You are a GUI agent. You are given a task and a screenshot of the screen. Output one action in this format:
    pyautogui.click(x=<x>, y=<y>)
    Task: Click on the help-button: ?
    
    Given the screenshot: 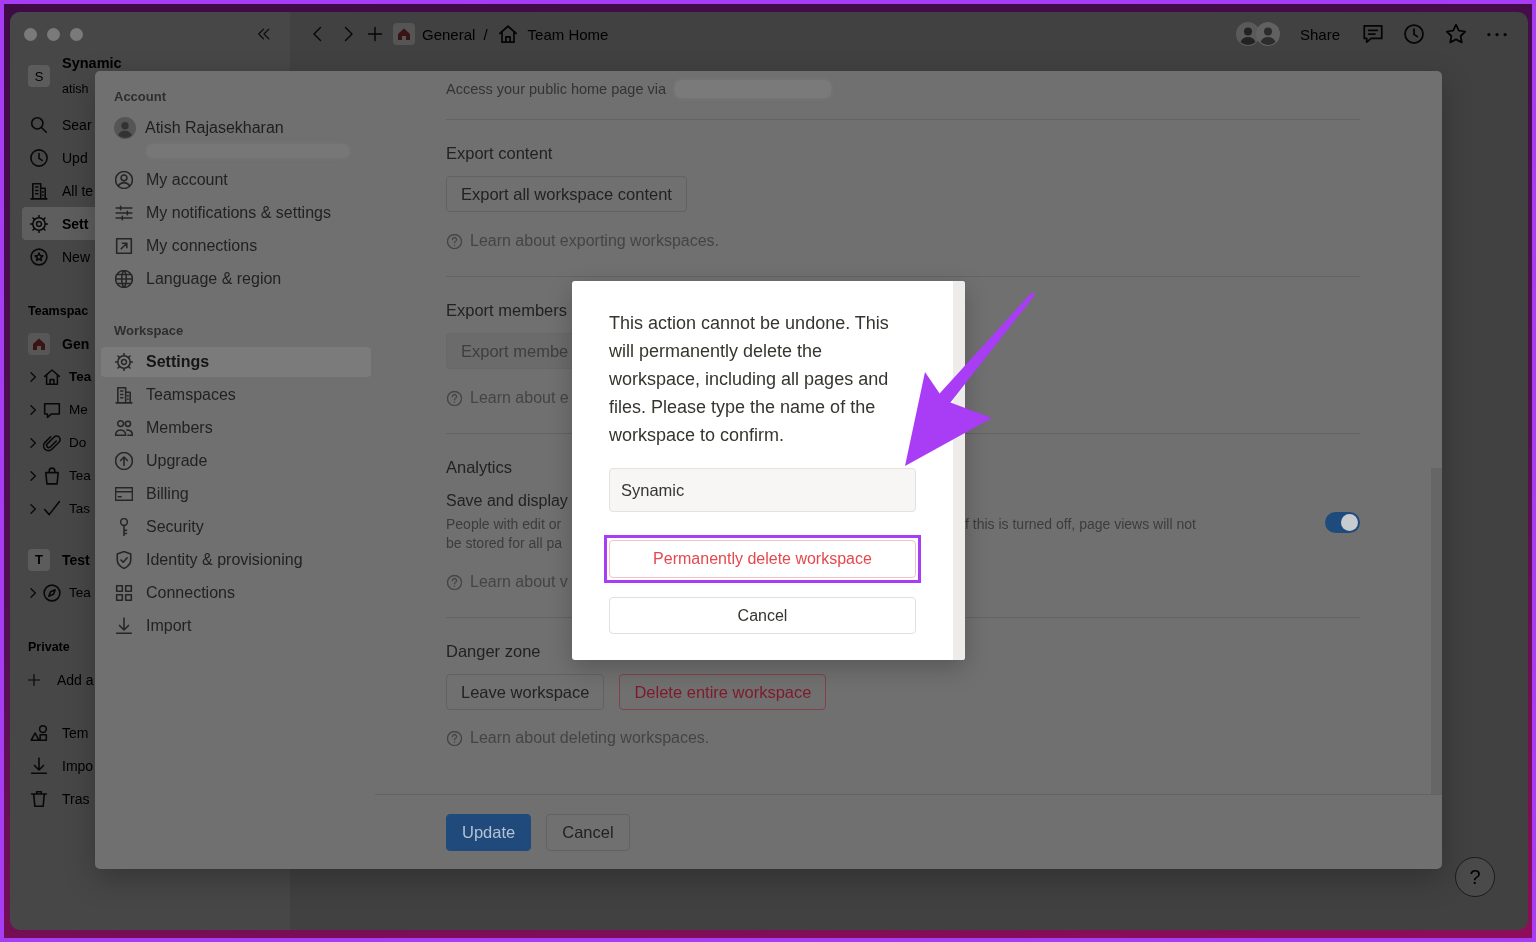 What is the action you would take?
    pyautogui.click(x=1475, y=877)
    